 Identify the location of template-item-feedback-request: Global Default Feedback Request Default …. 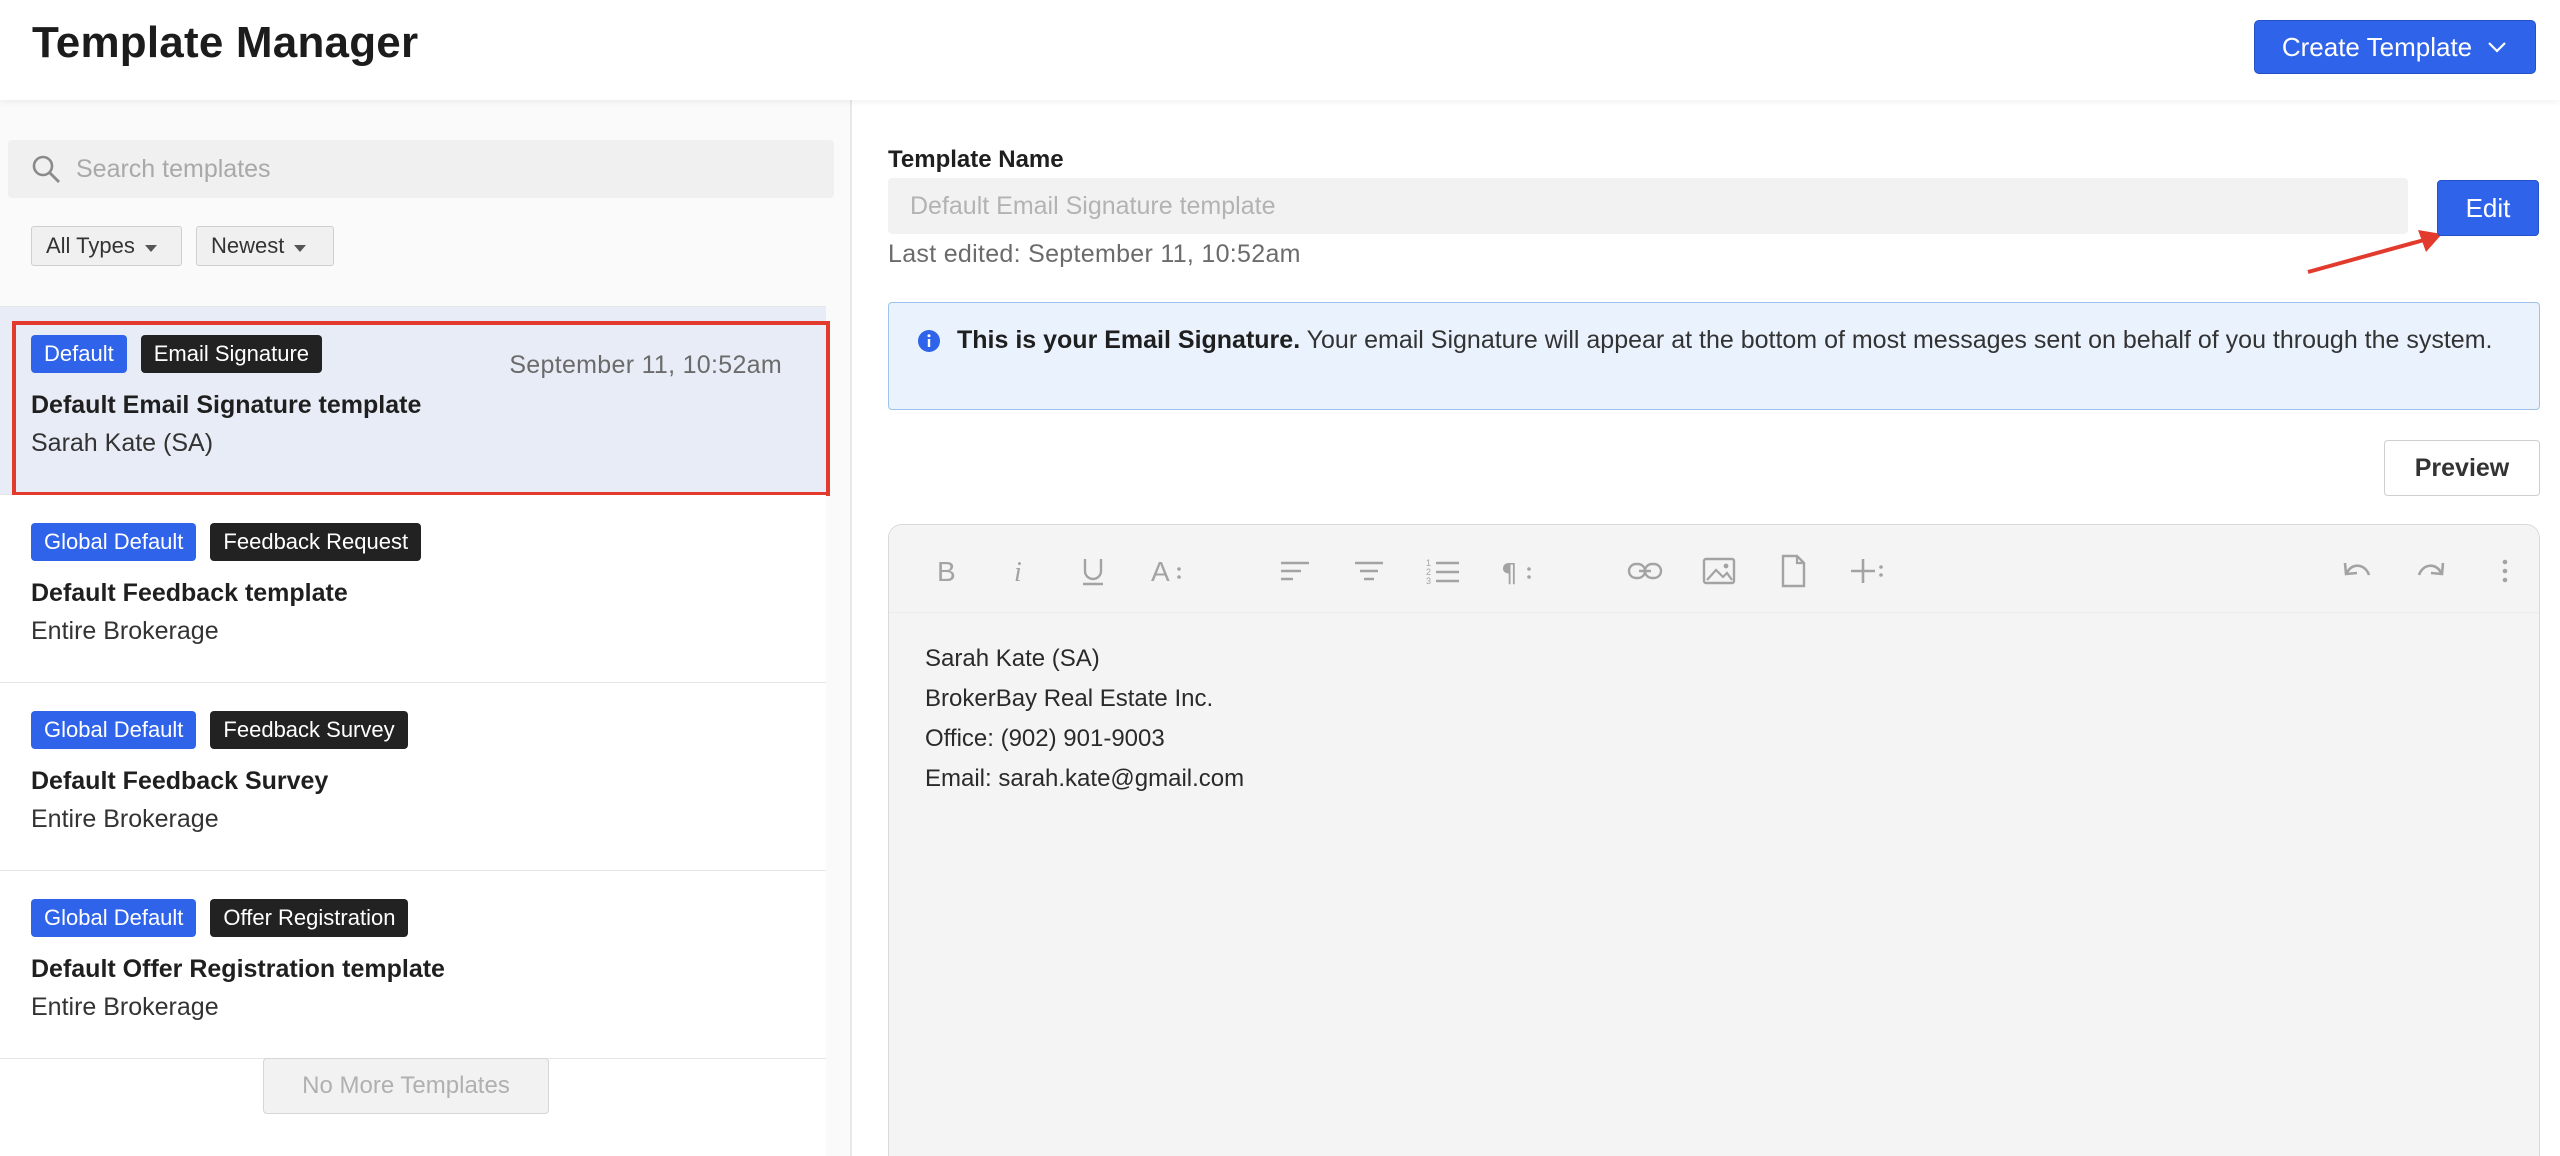
(413, 589).